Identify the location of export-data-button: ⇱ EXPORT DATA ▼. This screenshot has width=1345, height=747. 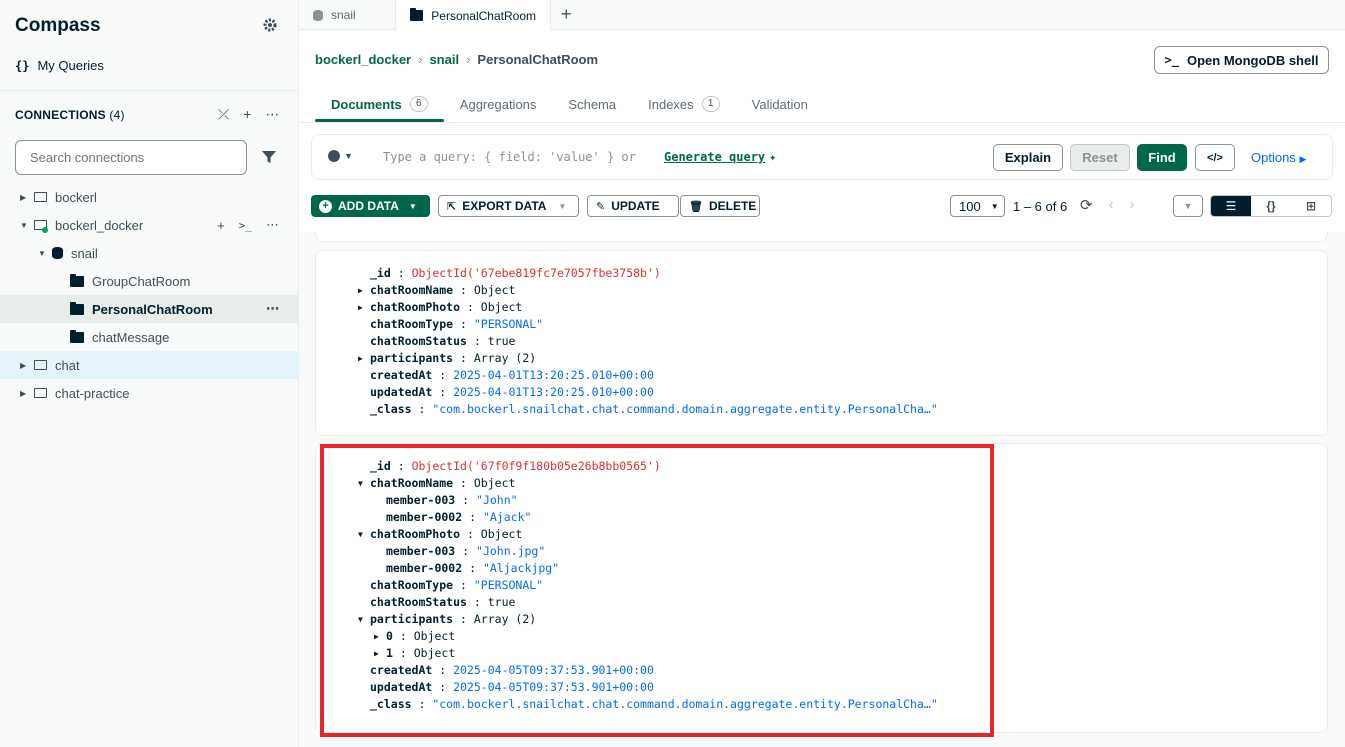
(508, 206).